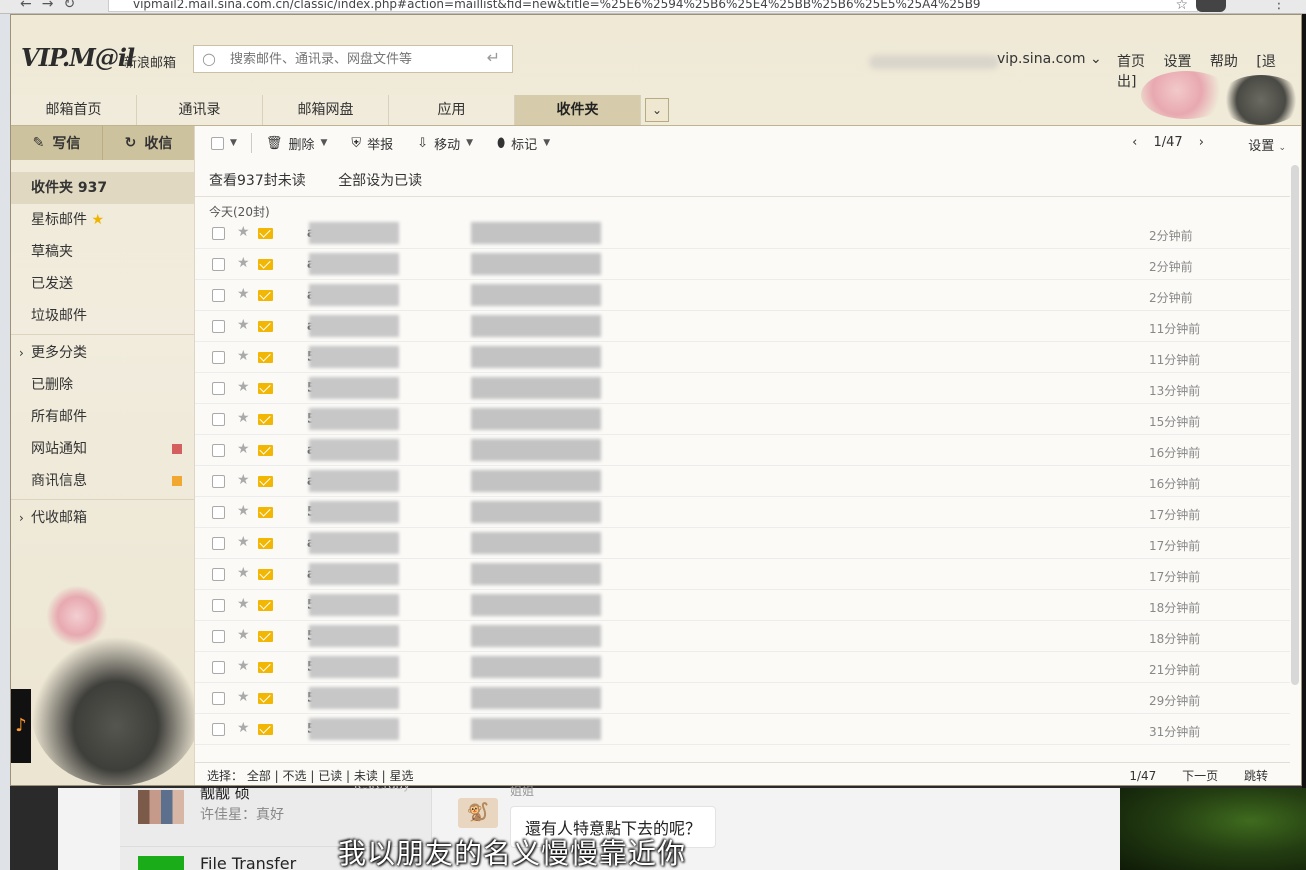 The width and height of the screenshot is (1306, 870). Describe the element at coordinates (493, 57) in the screenshot. I see `enter-icon: ↵` at that location.